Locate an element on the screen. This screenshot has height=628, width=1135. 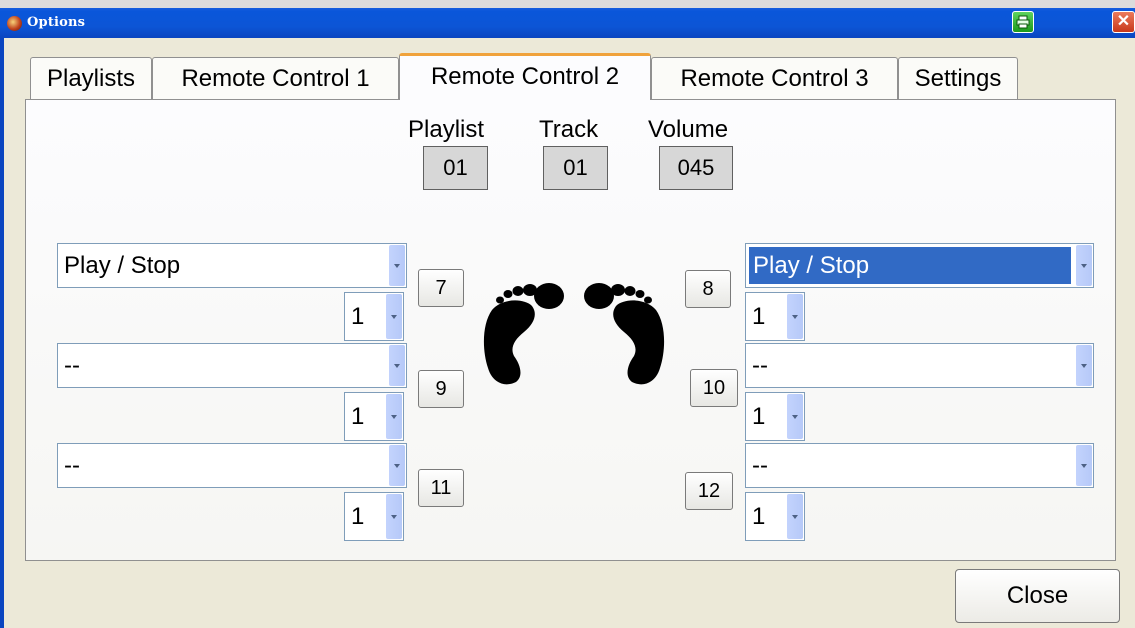
close-button-label: Close is located at coordinates (1037, 595).